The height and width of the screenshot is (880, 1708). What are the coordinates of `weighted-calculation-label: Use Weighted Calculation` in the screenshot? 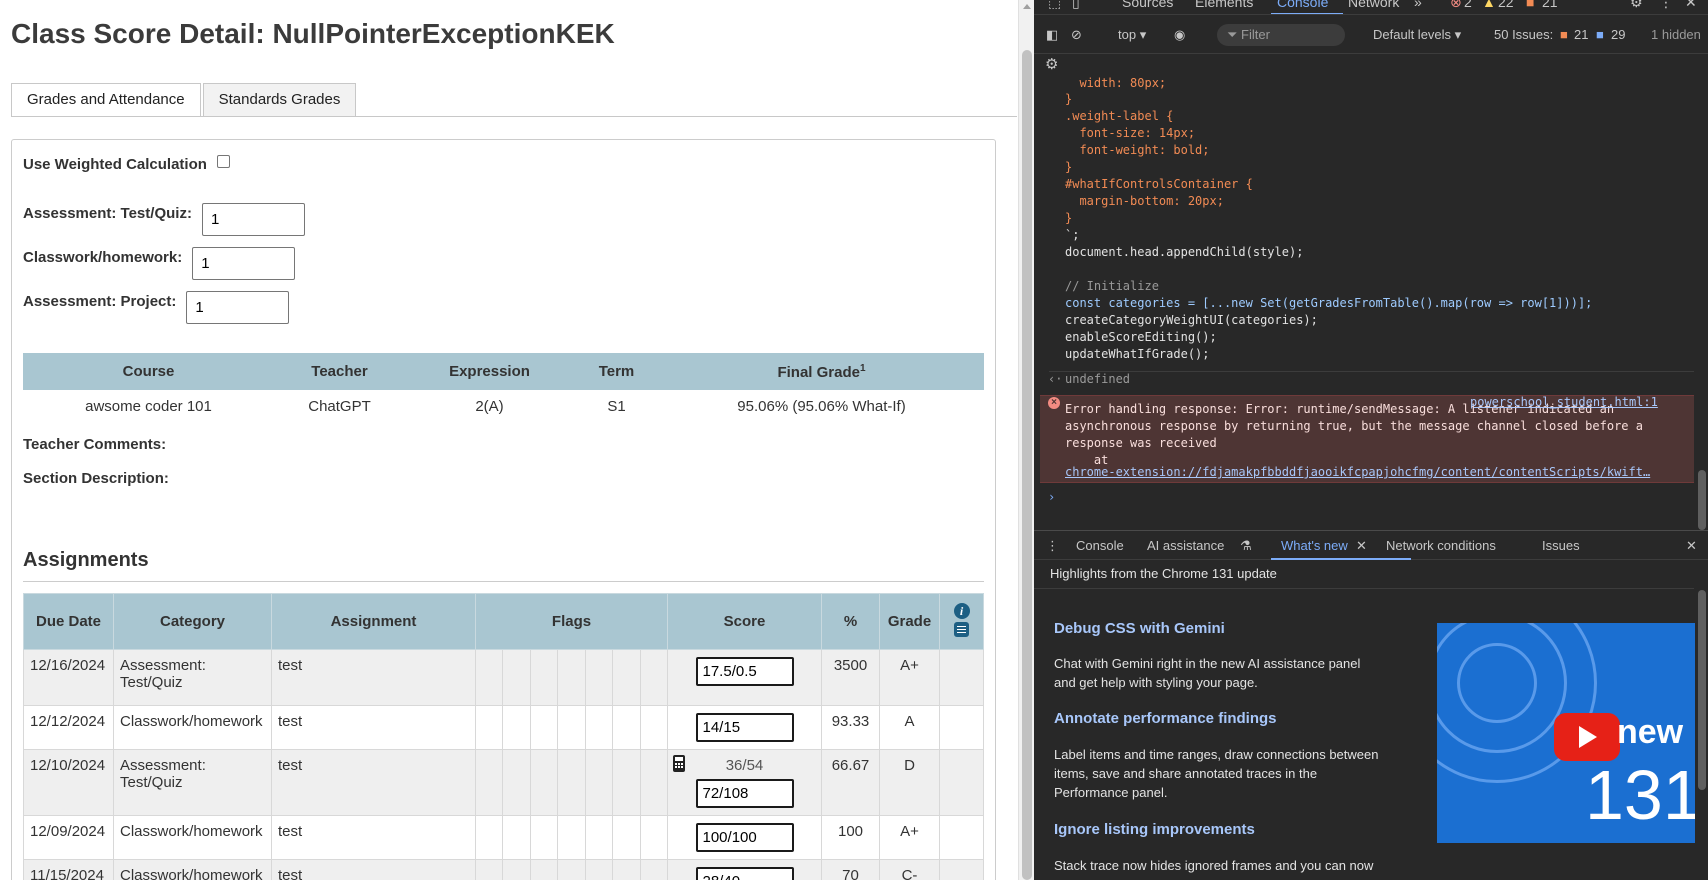 It's located at (115, 164).